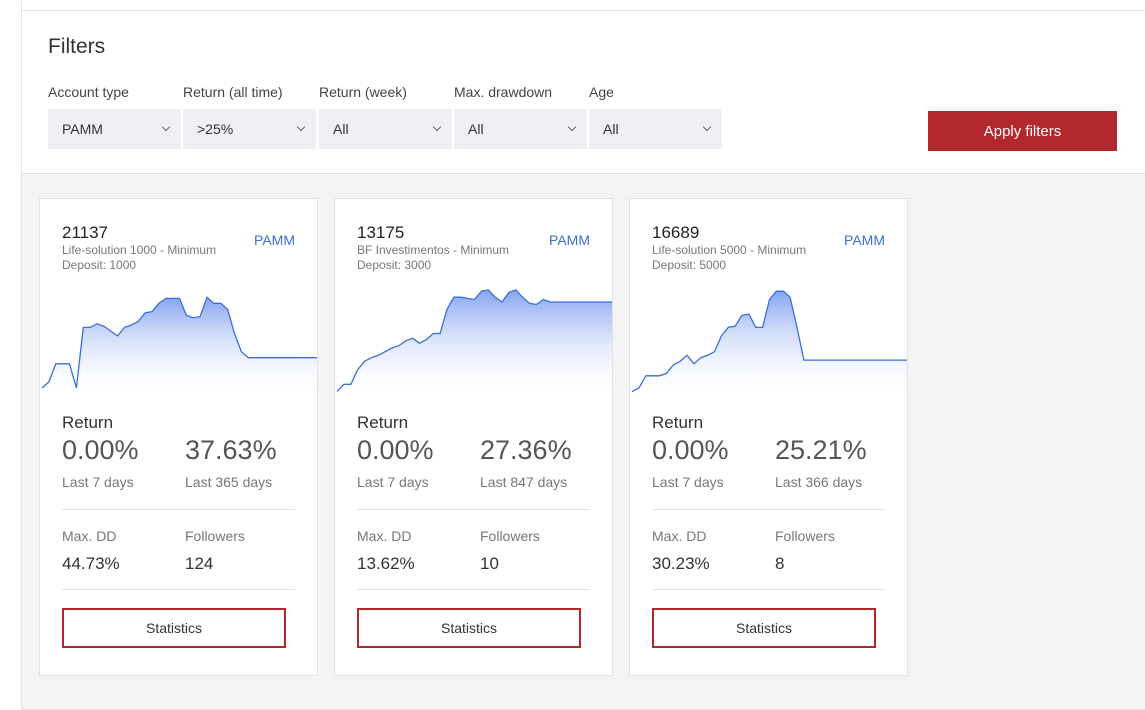  I want to click on max-drawdown-select: All, so click(520, 129).